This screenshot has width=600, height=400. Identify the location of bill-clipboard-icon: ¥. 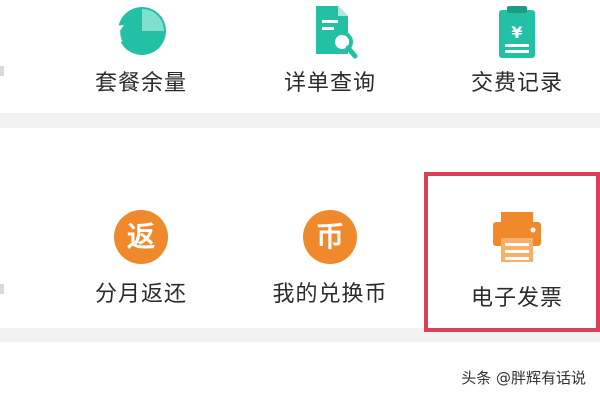
(517, 34).